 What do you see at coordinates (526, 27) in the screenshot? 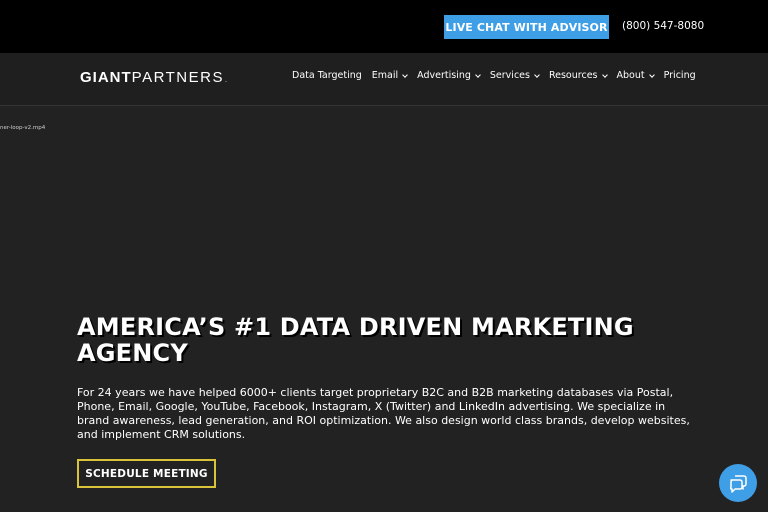
I see `live-chat-button: LIVE CHAT WITH ADVISOR` at bounding box center [526, 27].